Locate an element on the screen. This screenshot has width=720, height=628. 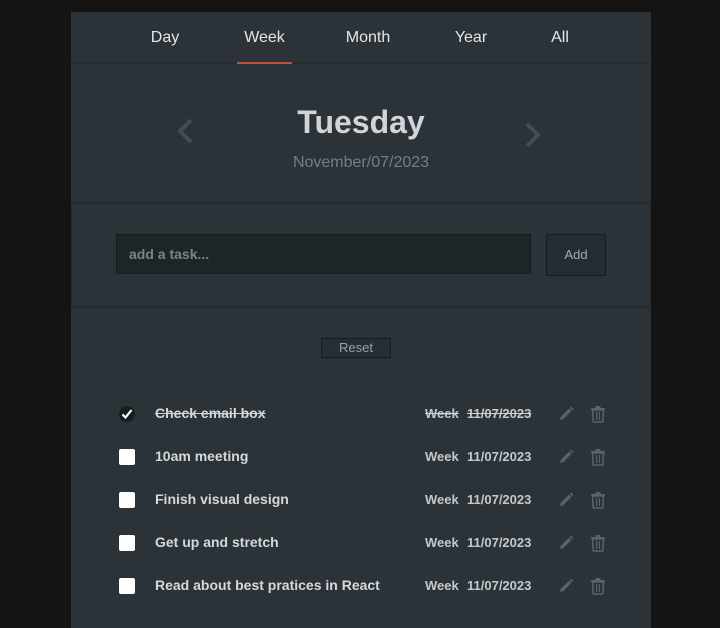
day-title: Tuesday is located at coordinates (361, 122).